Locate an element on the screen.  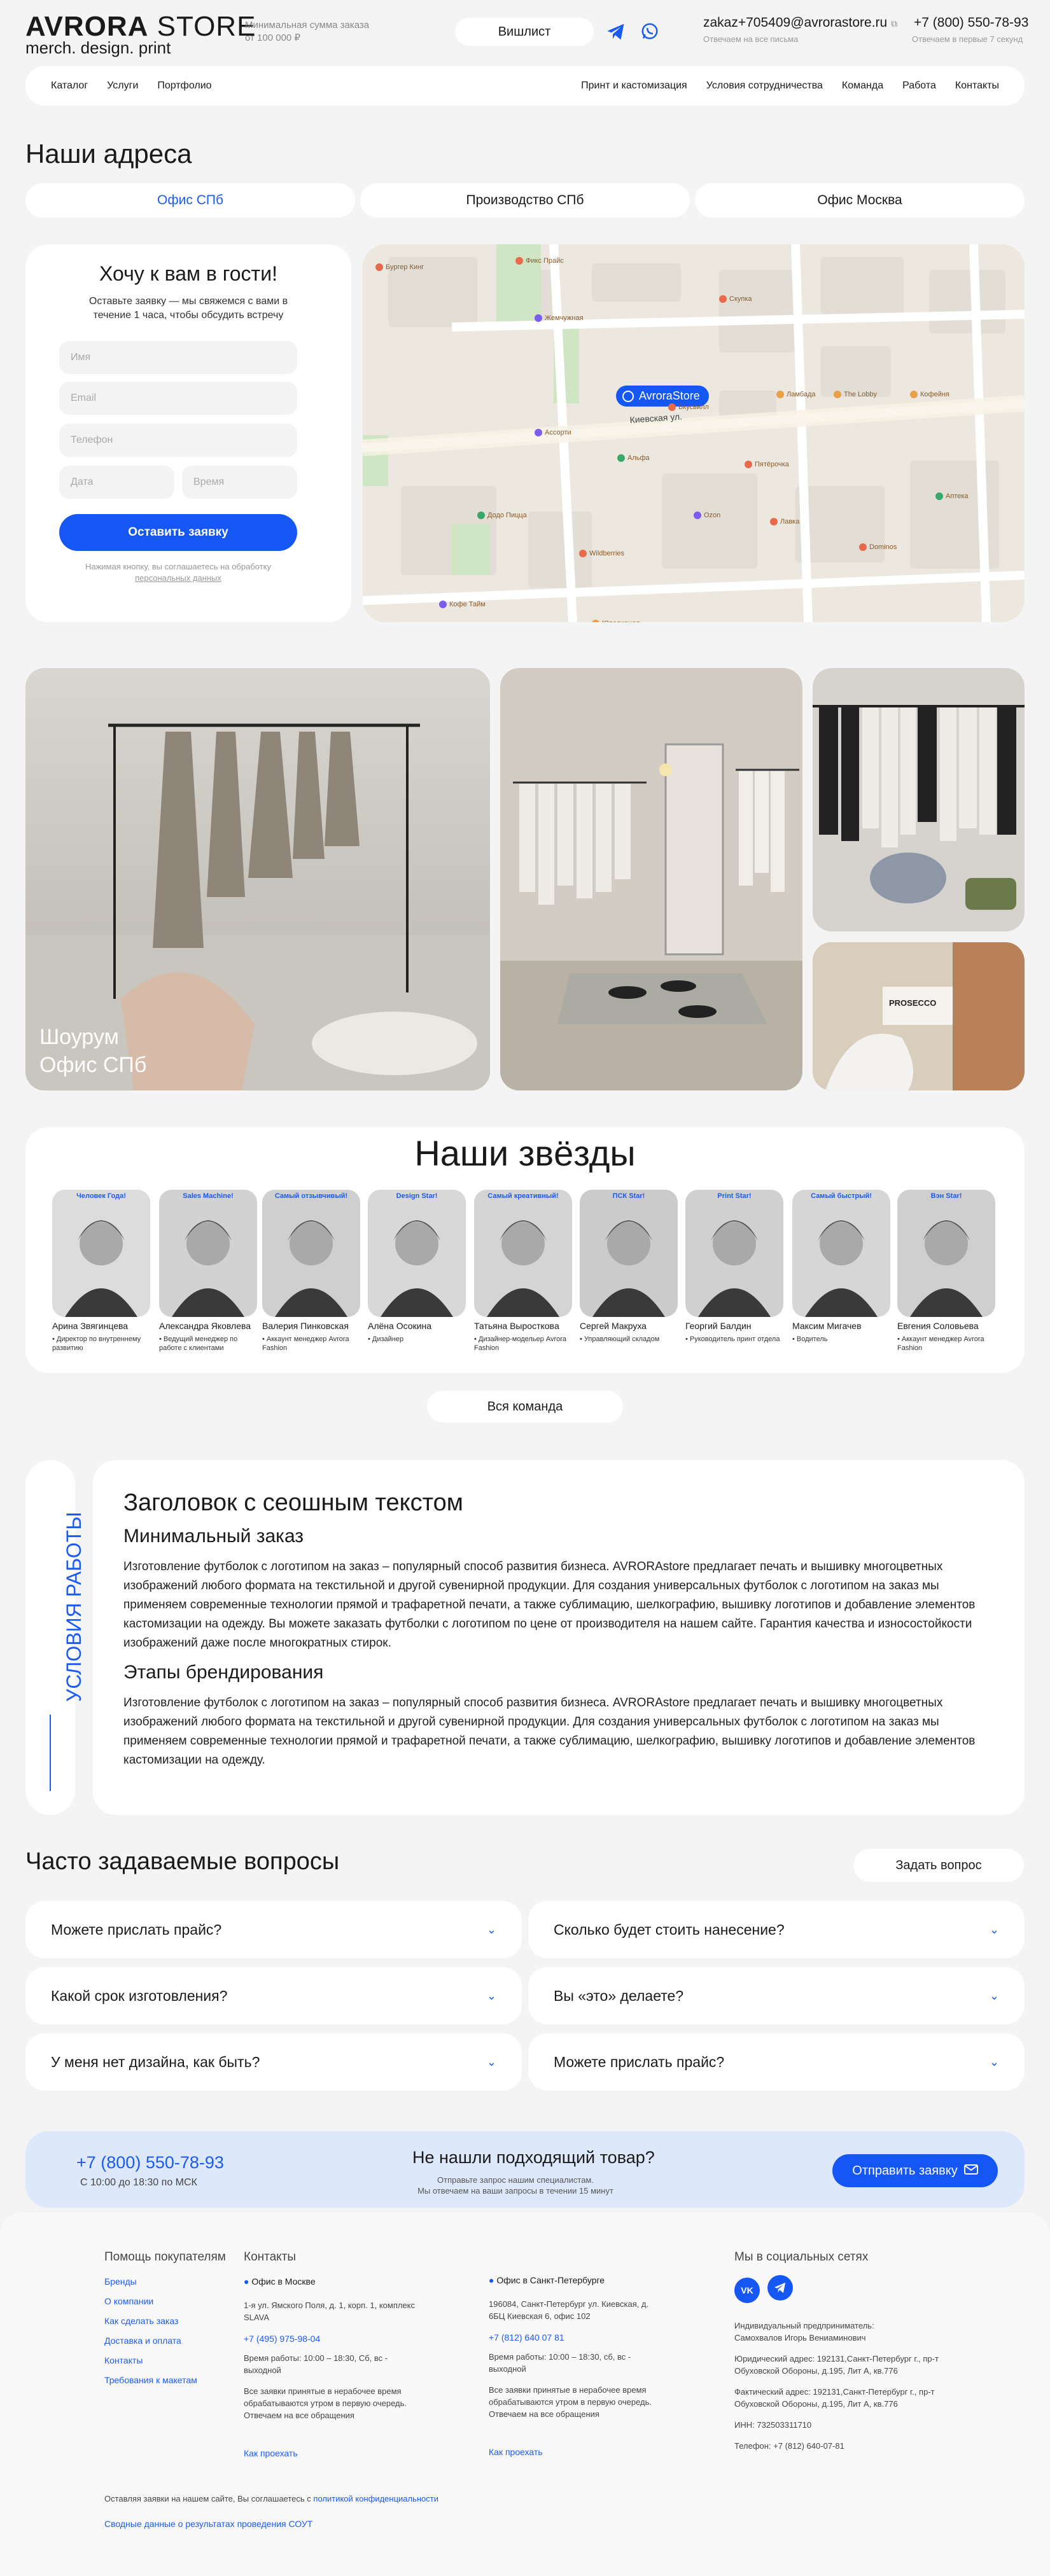
nav-terms: Условия сотрудничества is located at coordinates (764, 86).